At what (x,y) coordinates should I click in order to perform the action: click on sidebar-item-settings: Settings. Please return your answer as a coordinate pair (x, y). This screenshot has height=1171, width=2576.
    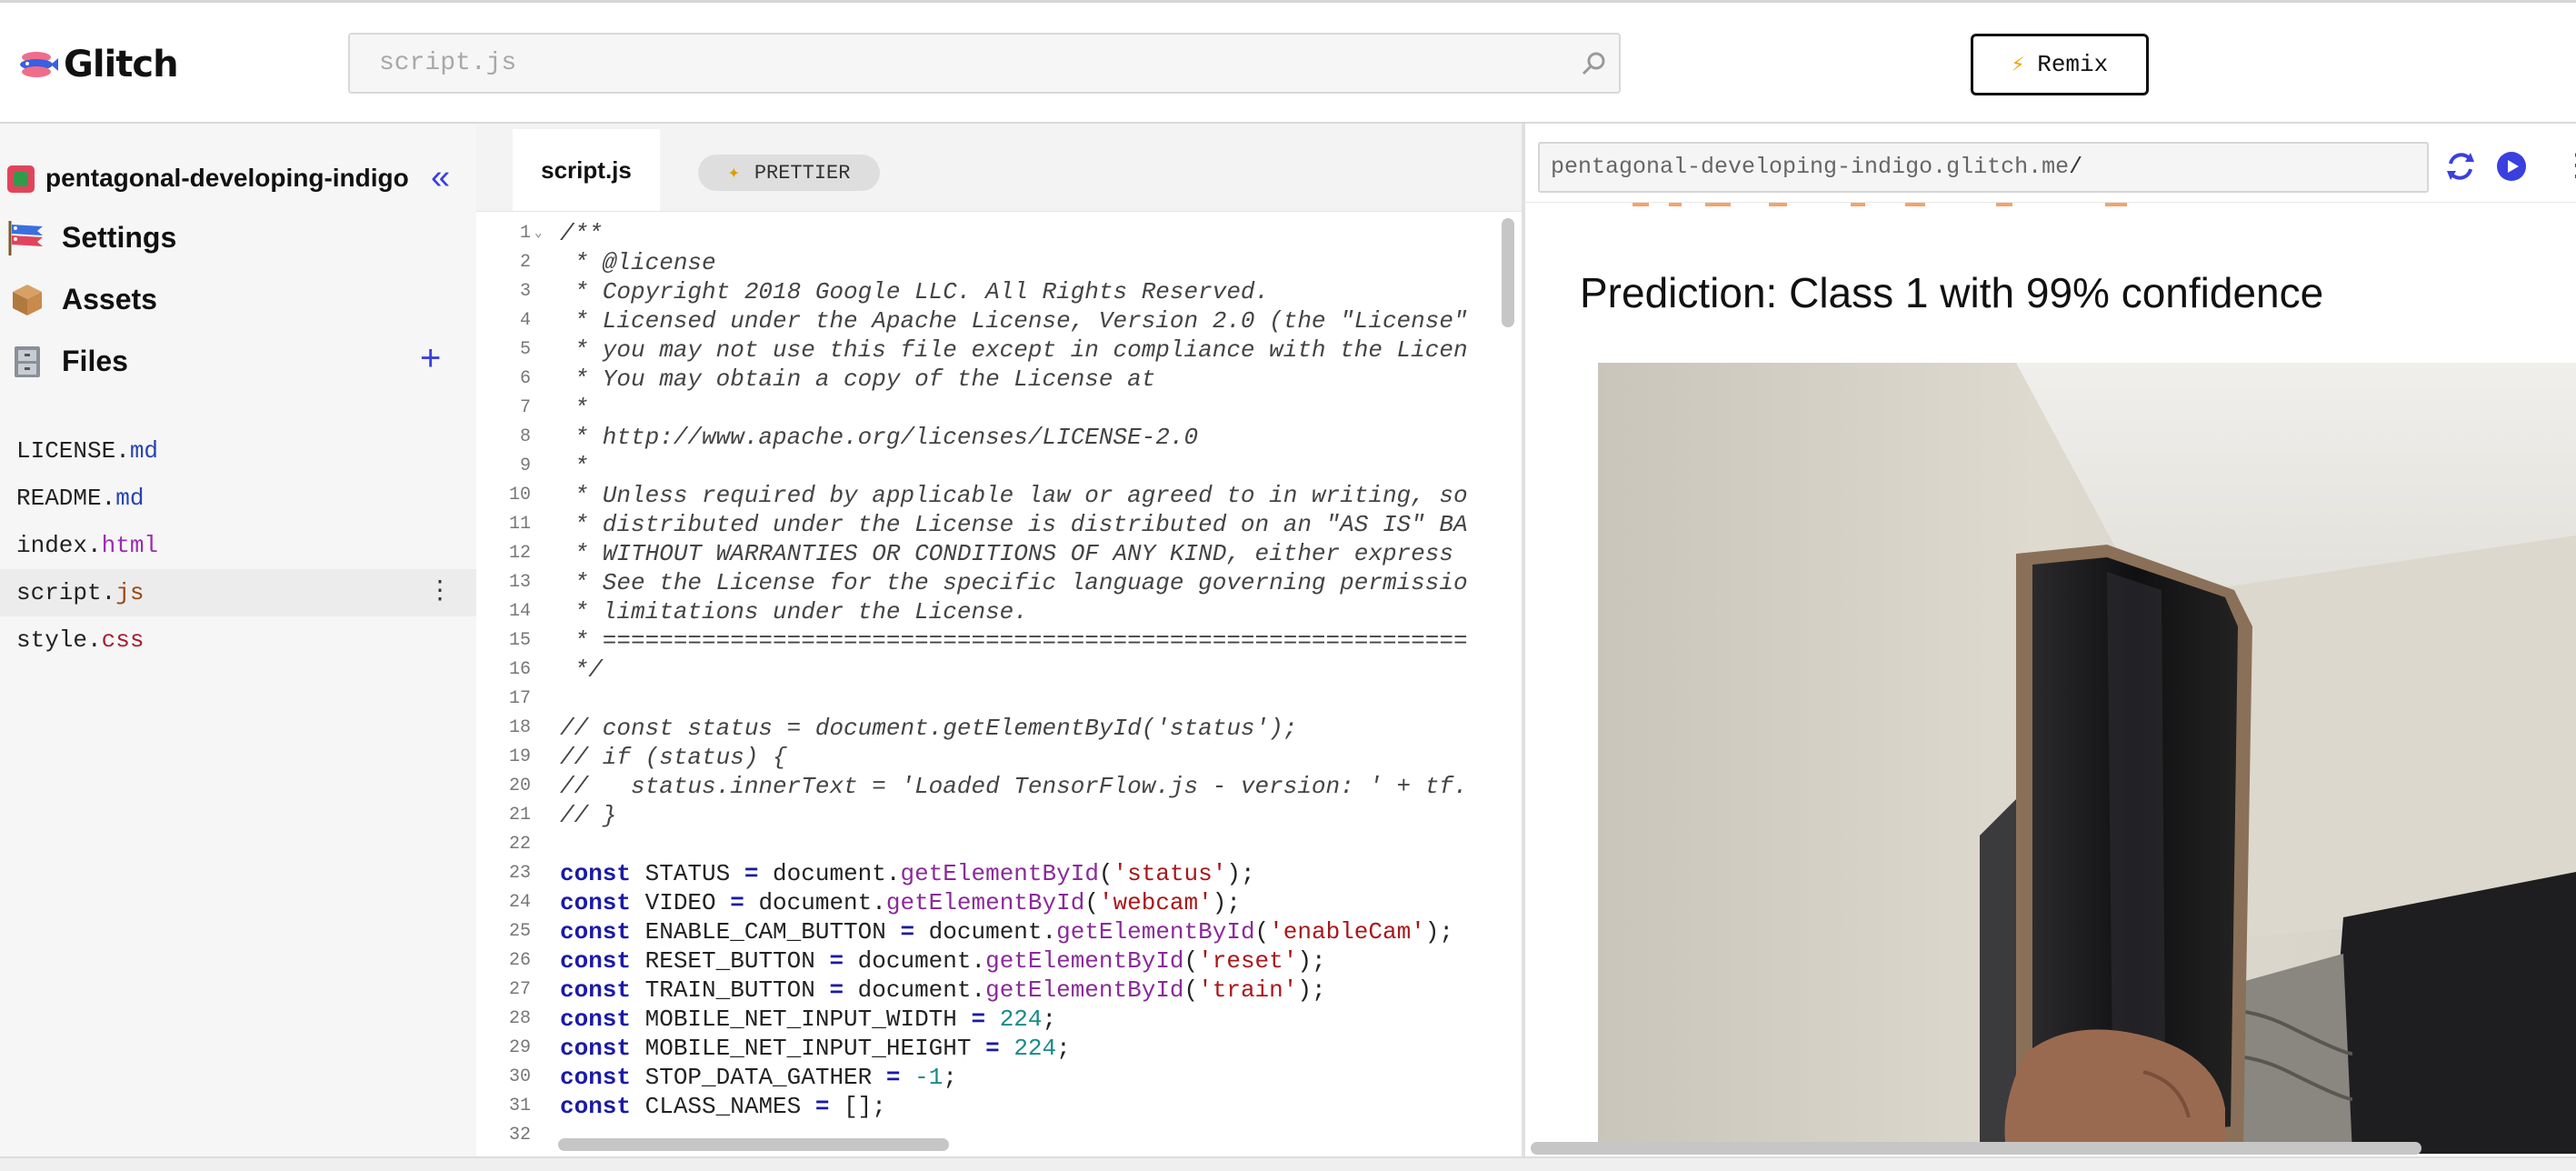
    Looking at the image, I should click on (238, 237).